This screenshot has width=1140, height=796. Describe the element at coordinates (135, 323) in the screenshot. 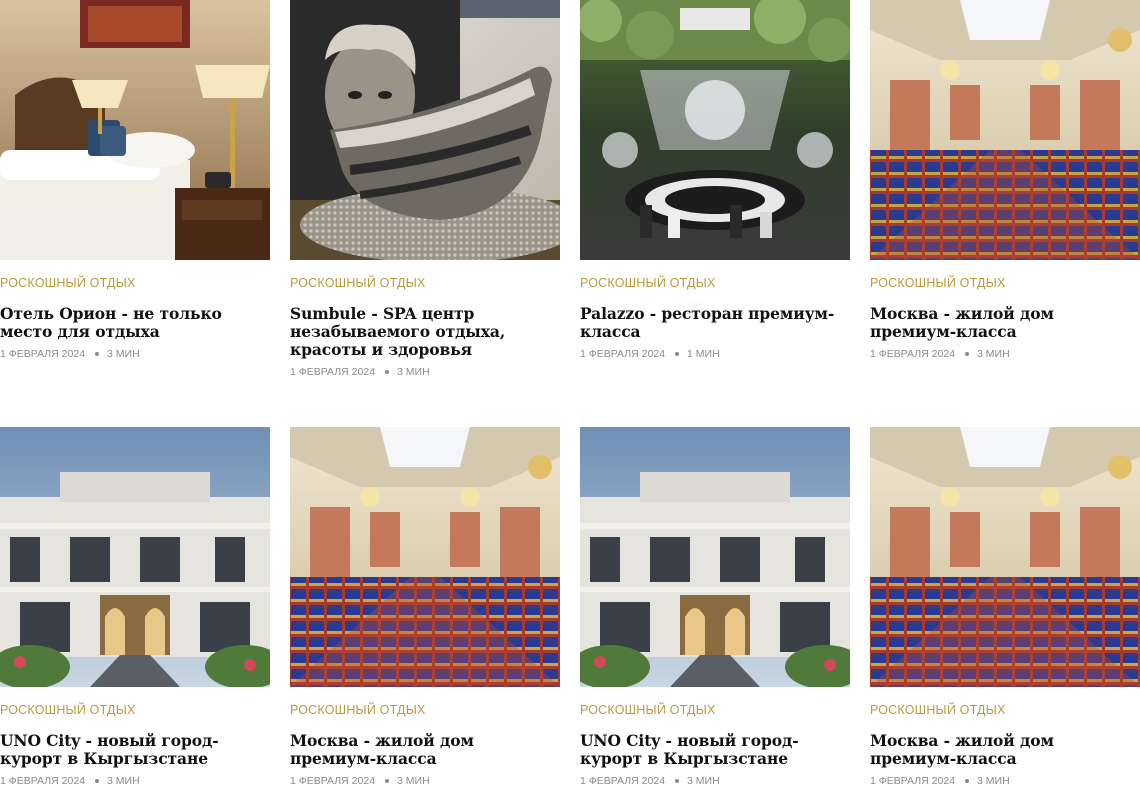

I see `article-title-link: Отель Орион - не только место для отдыха` at that location.